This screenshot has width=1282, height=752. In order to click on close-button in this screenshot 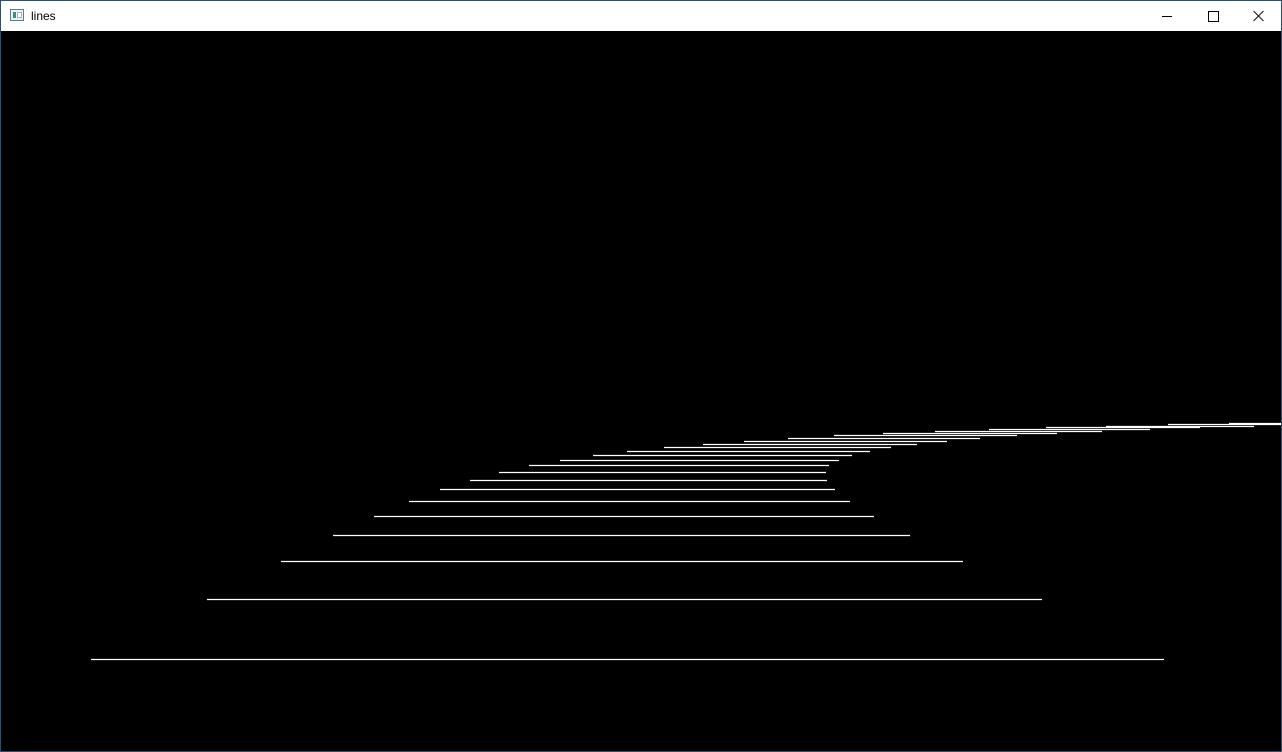, I will do `click(1258, 16)`.